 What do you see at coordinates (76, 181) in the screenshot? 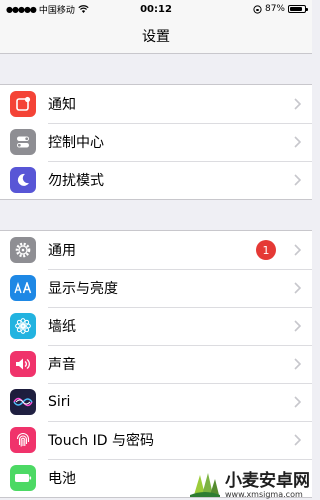
I see `settings-row-label: 勿扰模式` at bounding box center [76, 181].